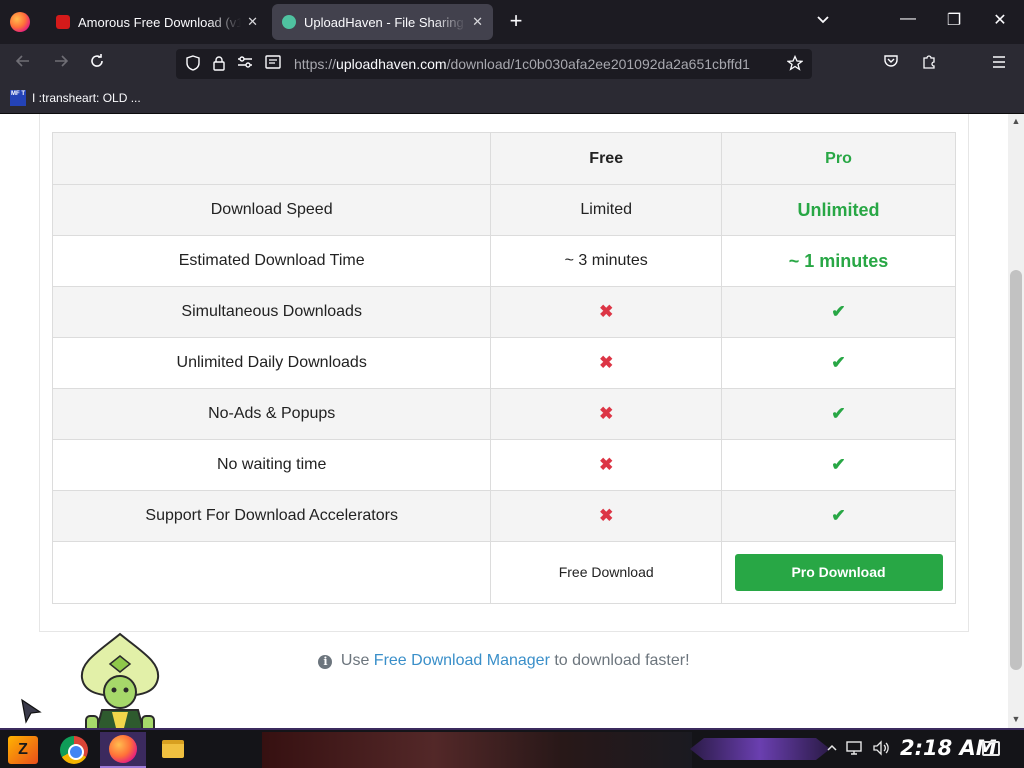 The width and height of the screenshot is (1024, 768). I want to click on mouse-cursor-icon, so click(31, 711).